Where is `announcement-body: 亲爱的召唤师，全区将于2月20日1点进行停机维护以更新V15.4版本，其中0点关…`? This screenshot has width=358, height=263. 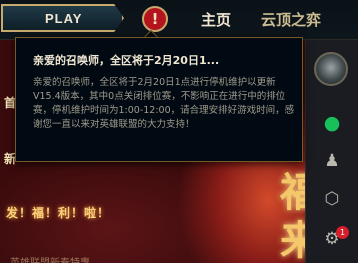 announcement-body: 亲爱的召唤师，全区将于2月20日1点进行停机维护以更新V15.4版本，其中0点关… is located at coordinates (164, 103).